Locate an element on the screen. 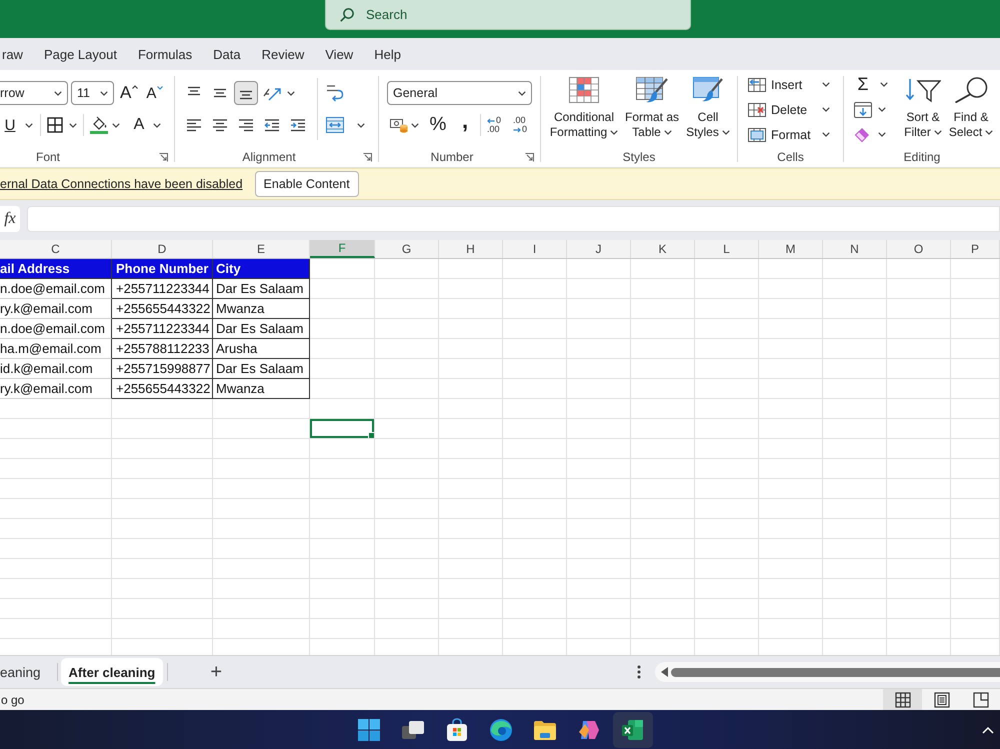 The image size is (1000, 749). menu-tab: Review is located at coordinates (283, 54).